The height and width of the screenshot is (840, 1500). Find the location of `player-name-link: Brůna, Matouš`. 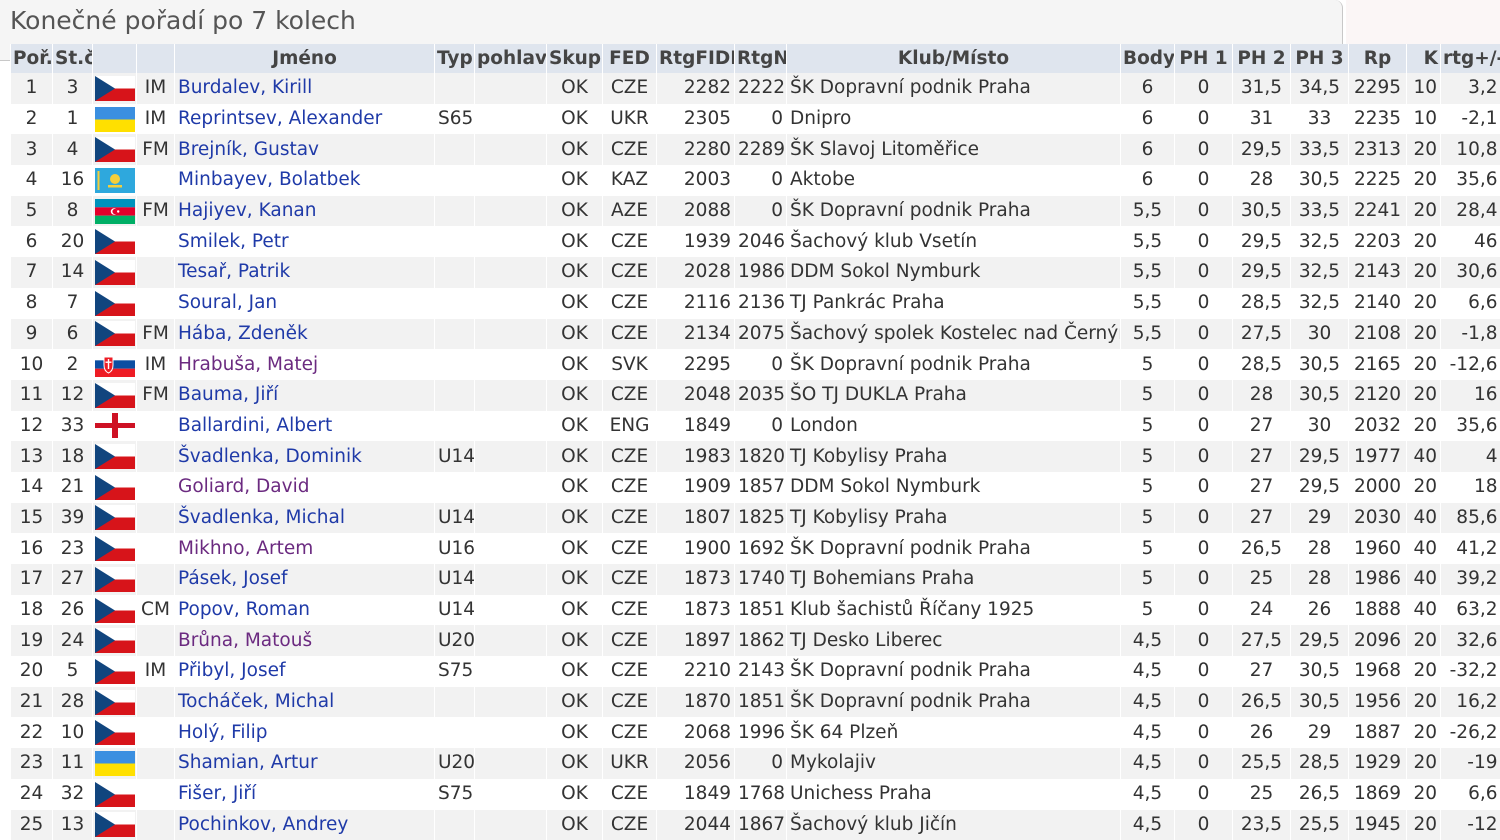

player-name-link: Brůna, Matouš is located at coordinates (245, 640).